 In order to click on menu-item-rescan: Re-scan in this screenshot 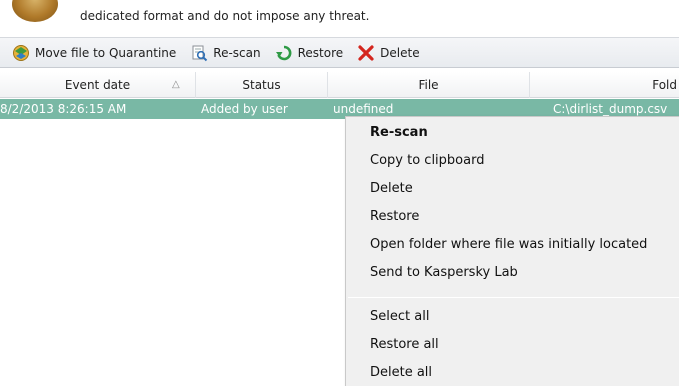, I will do `click(512, 133)`.